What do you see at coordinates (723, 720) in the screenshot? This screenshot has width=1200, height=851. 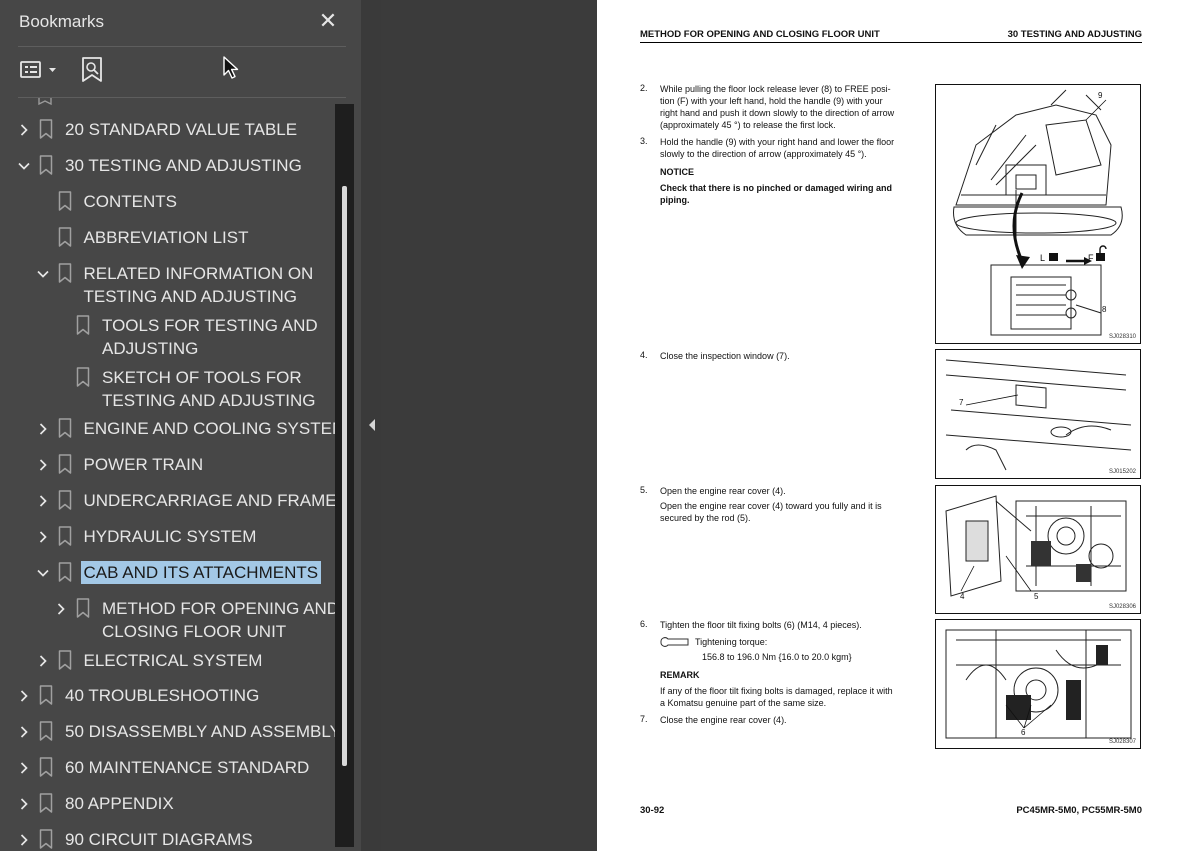 I see `step-7-text: Close the engine rear cover (4).` at bounding box center [723, 720].